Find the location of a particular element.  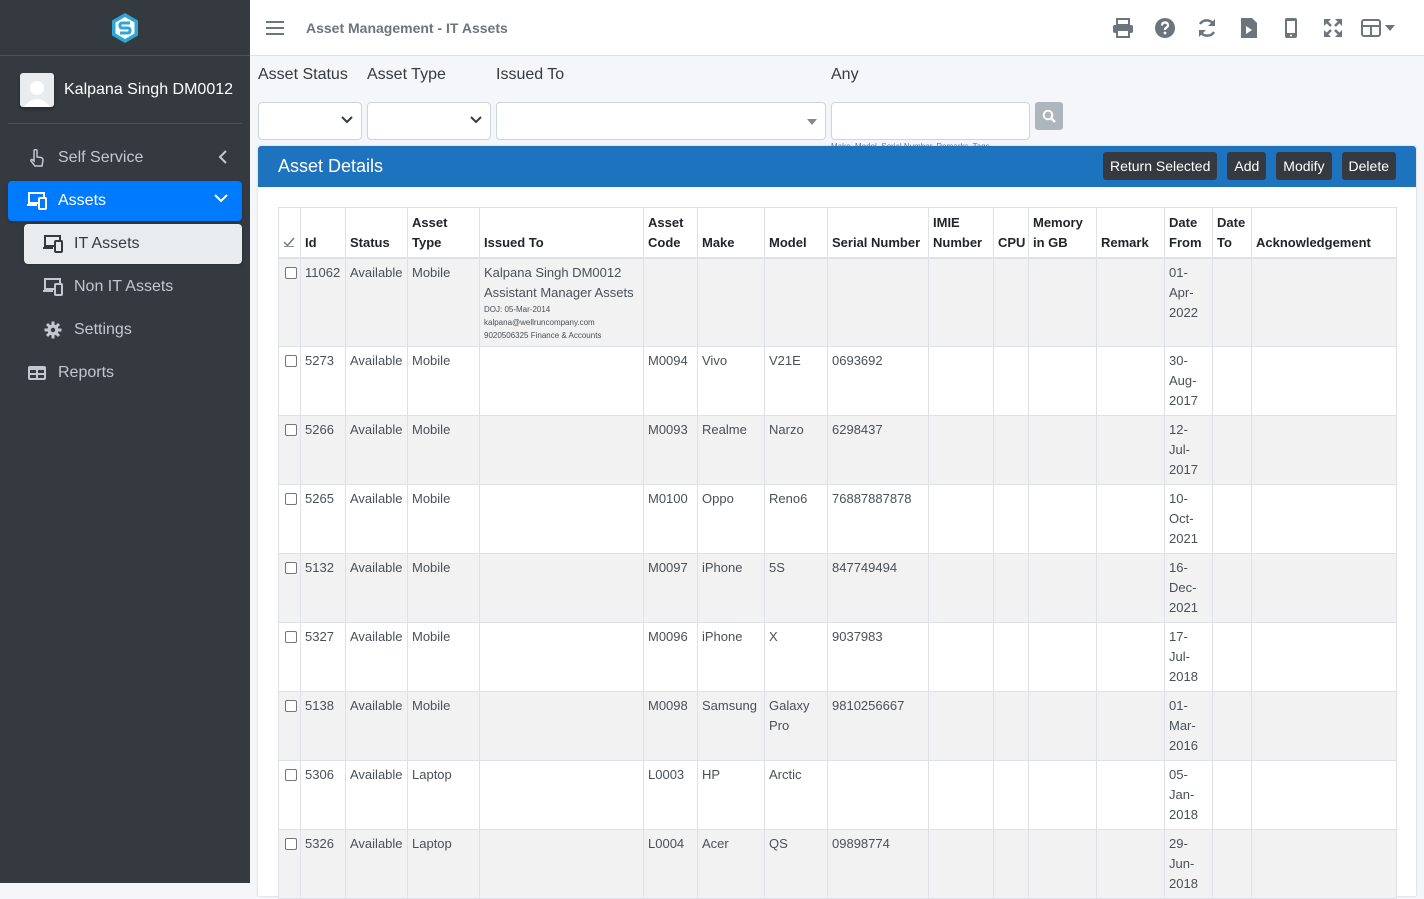

sidebar-item-settings: Settings is located at coordinates (133, 330).